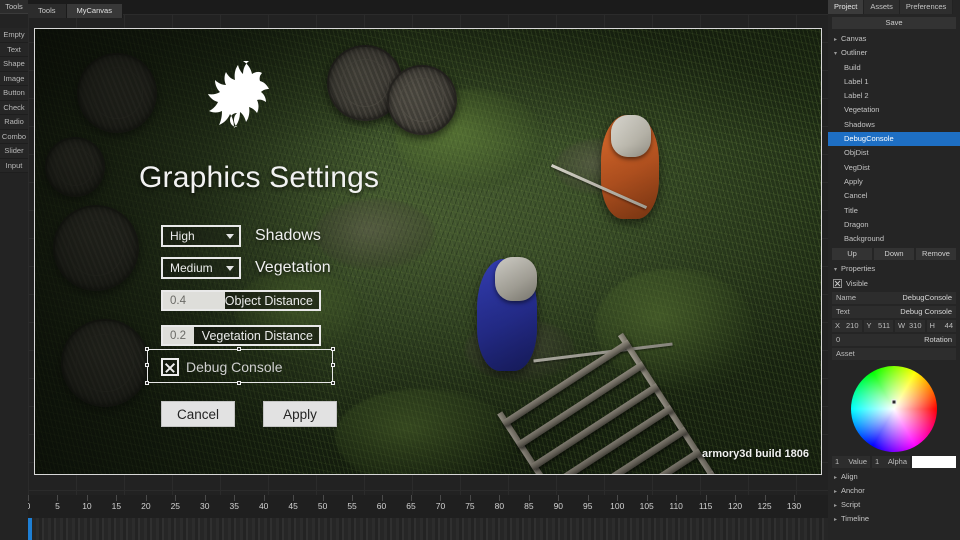  What do you see at coordinates (894, 225) in the screenshot?
I see `outliner-item-dragon: Dragon` at bounding box center [894, 225].